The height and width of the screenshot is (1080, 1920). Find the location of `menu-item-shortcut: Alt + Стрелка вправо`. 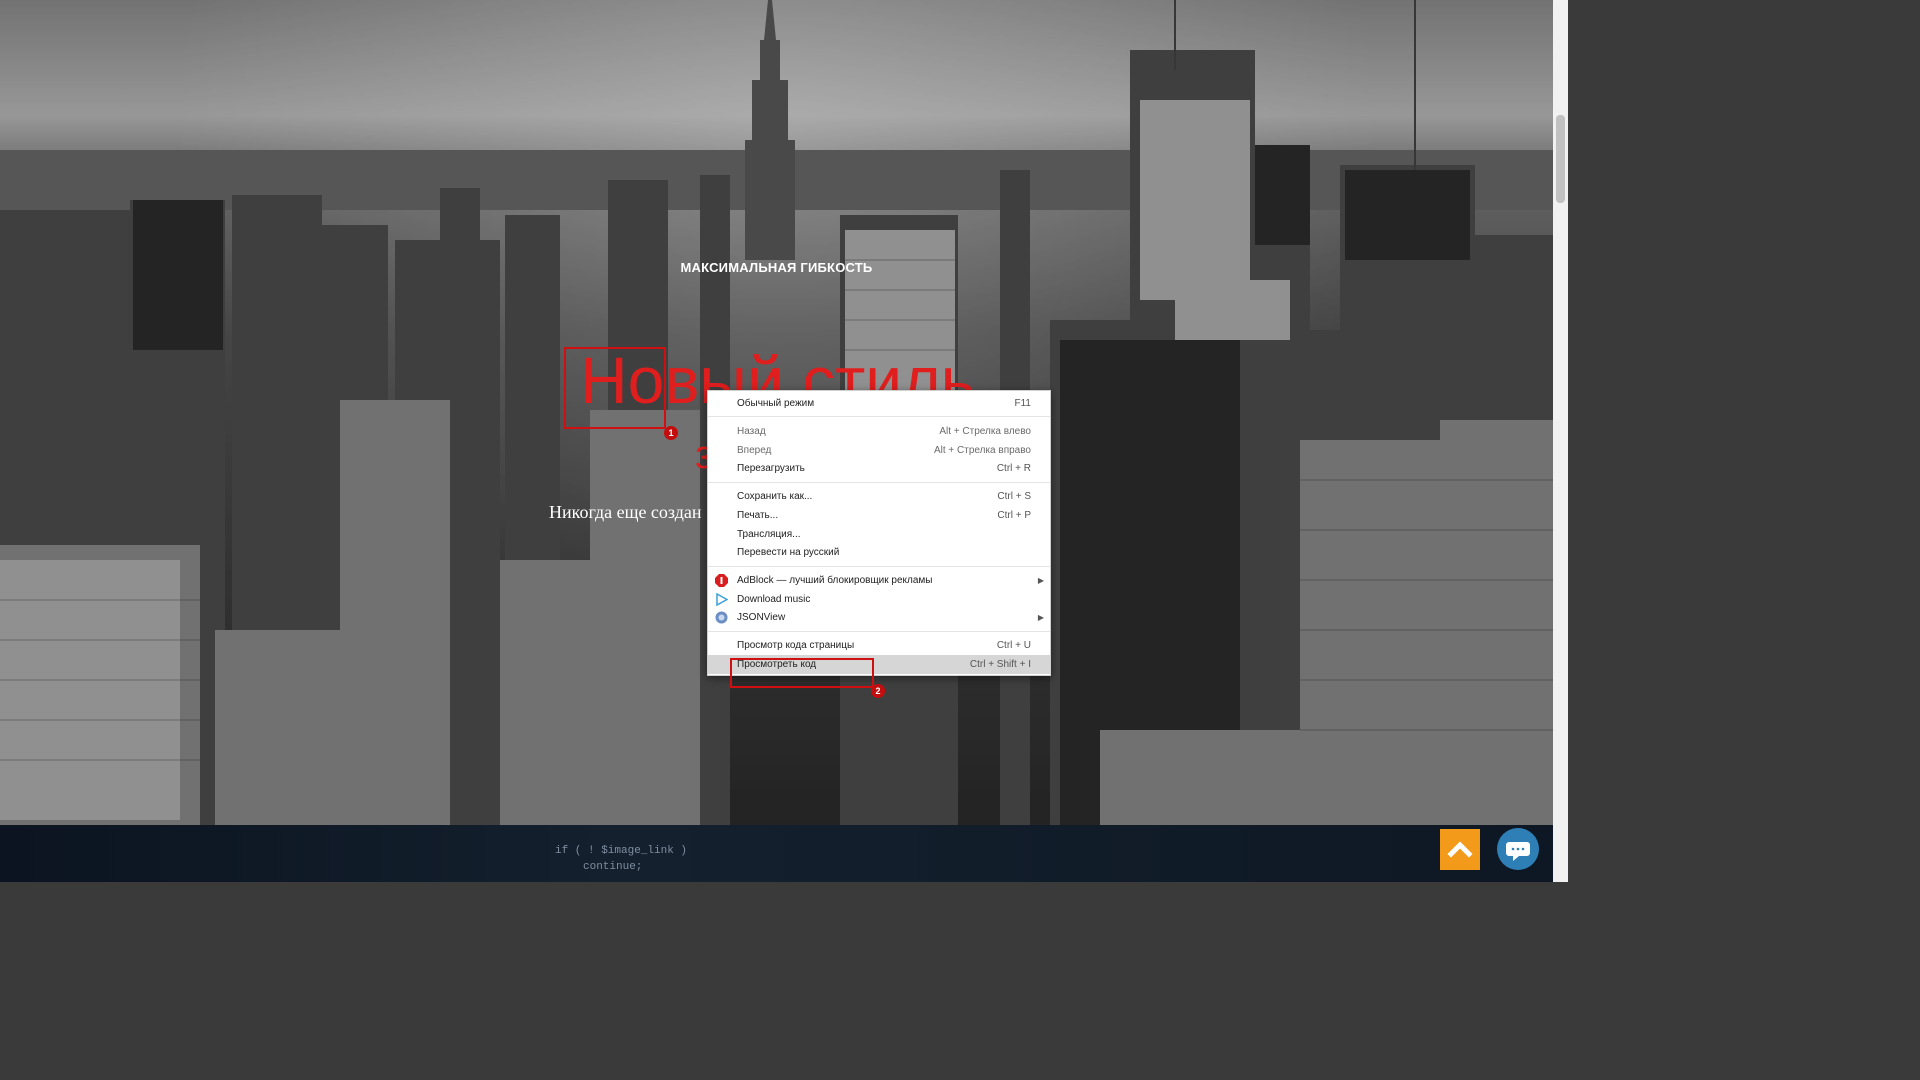

menu-item-shortcut: Alt + Стрелка вправо is located at coordinates (982, 450).